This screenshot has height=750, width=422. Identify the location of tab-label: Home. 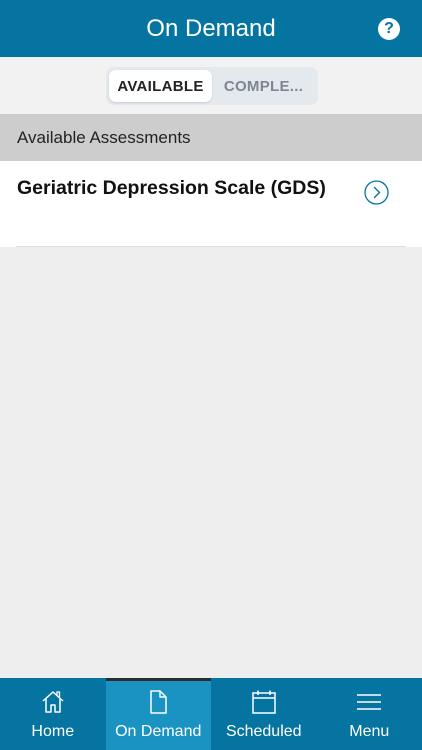
(53, 731).